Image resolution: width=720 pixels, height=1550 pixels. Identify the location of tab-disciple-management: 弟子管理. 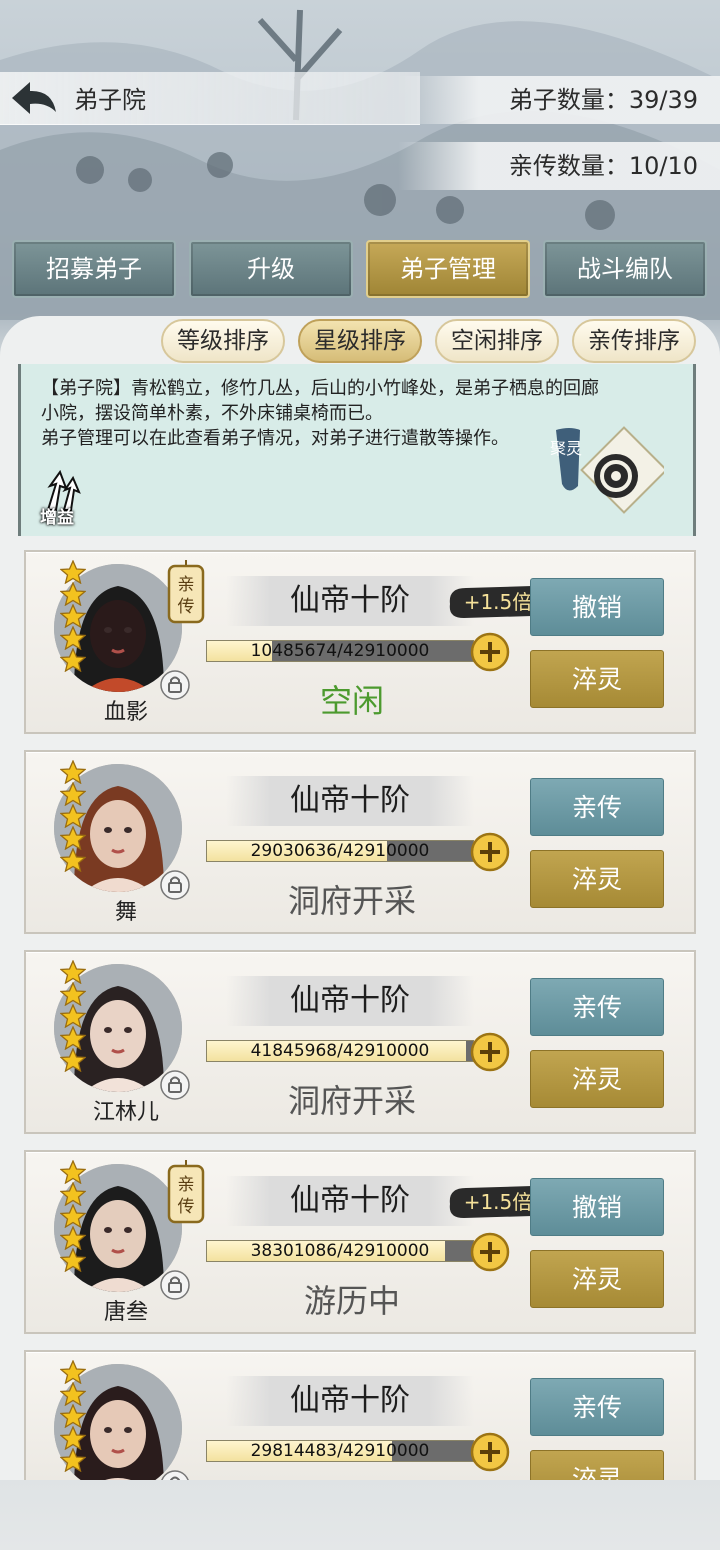
(448, 269).